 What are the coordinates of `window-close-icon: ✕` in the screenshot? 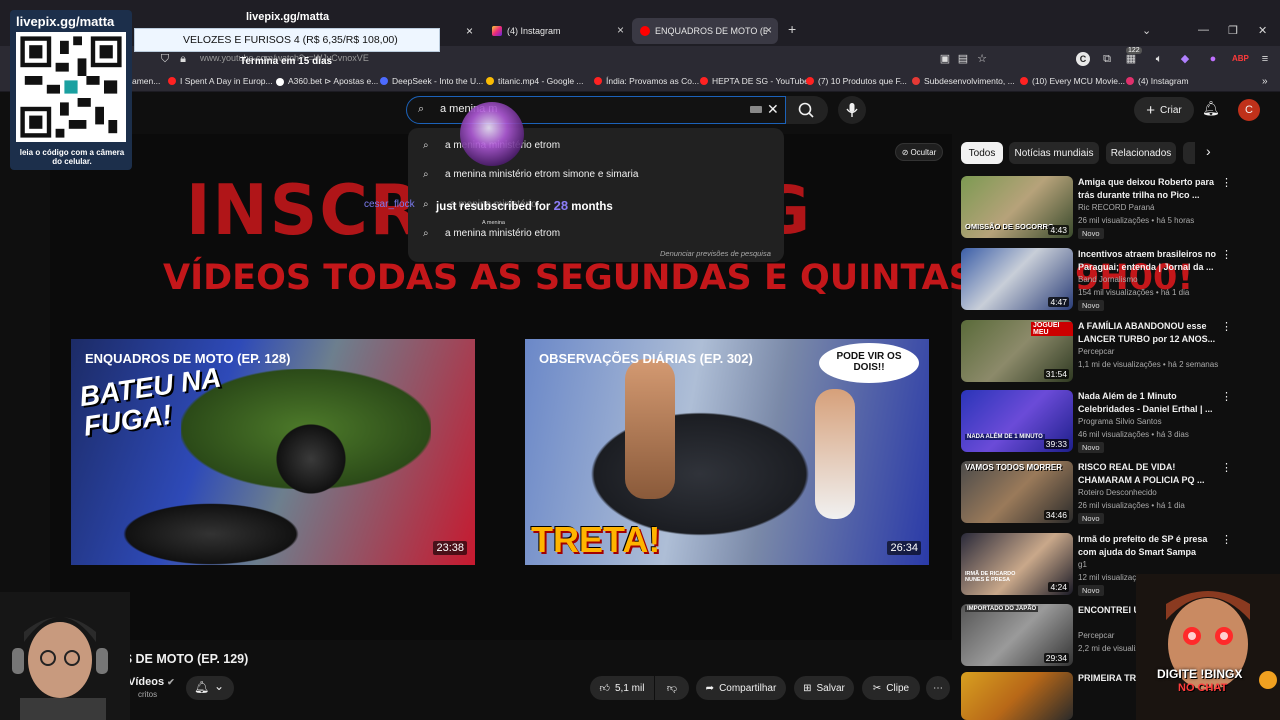 It's located at (1262, 30).